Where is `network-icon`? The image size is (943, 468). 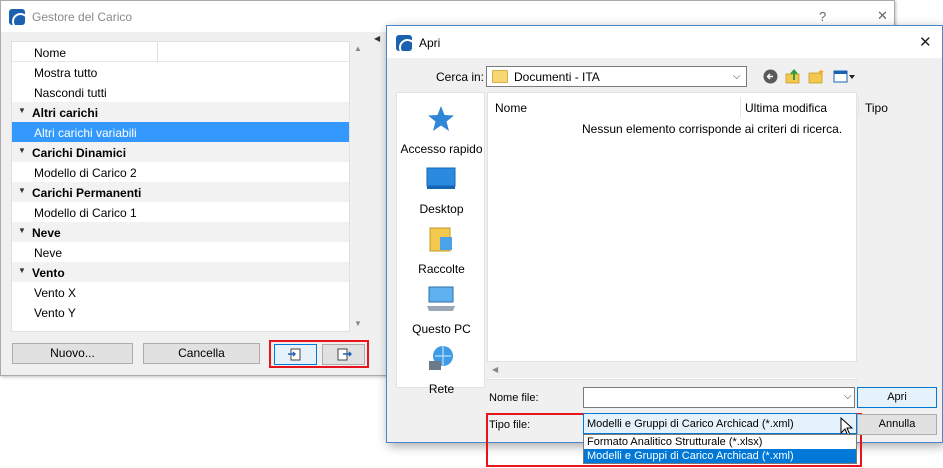 network-icon is located at coordinates (441, 358).